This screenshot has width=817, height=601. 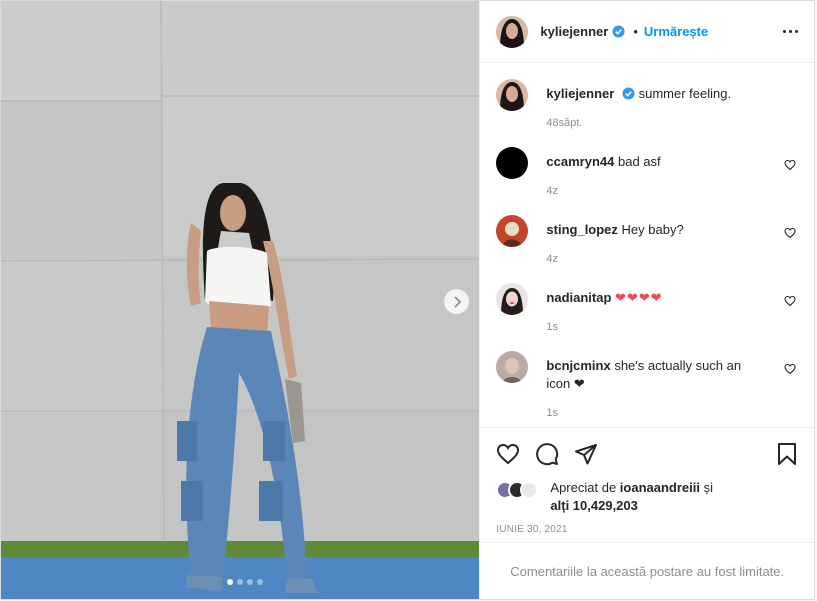 What do you see at coordinates (651, 123) in the screenshot?
I see `comment-time: 48săpt.` at bounding box center [651, 123].